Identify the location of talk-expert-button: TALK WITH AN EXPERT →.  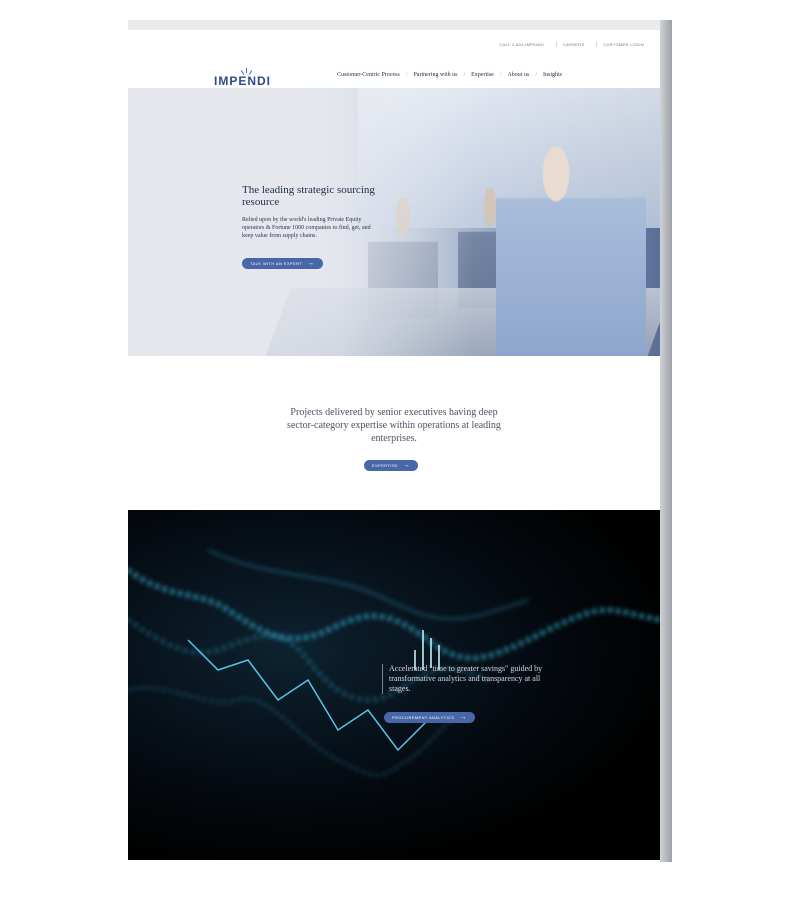
(282, 263).